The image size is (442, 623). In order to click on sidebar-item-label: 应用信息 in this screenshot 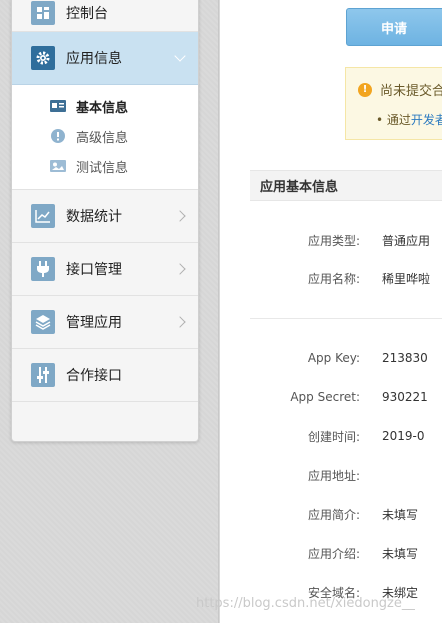, I will do `click(94, 59)`.